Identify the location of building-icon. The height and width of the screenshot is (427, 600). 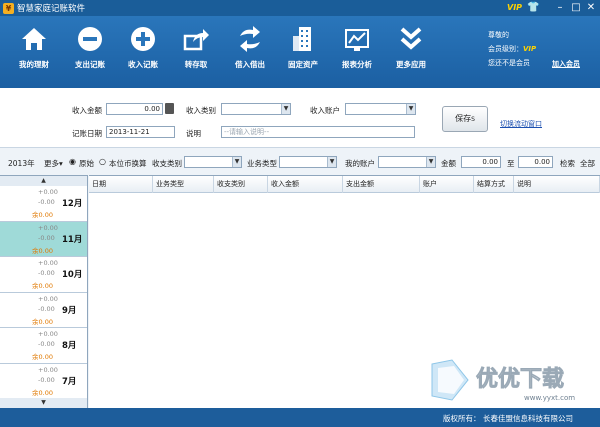
(302, 39).